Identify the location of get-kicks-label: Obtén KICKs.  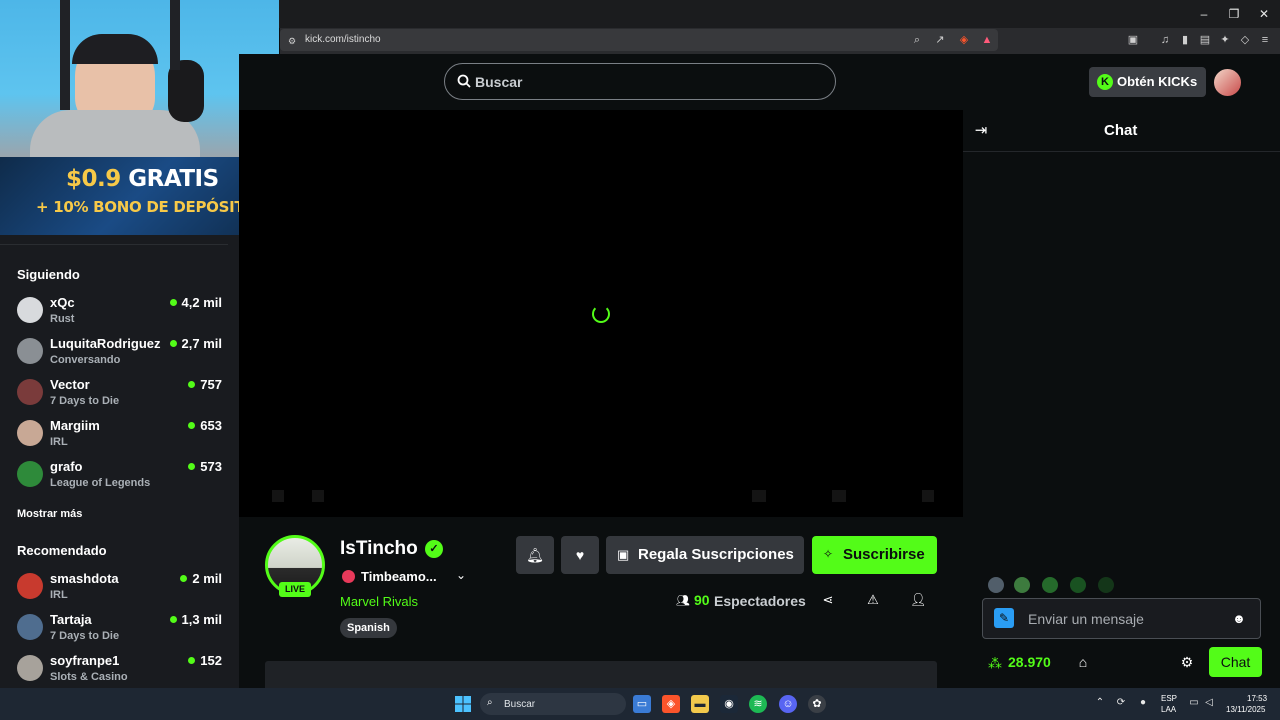
(1157, 81).